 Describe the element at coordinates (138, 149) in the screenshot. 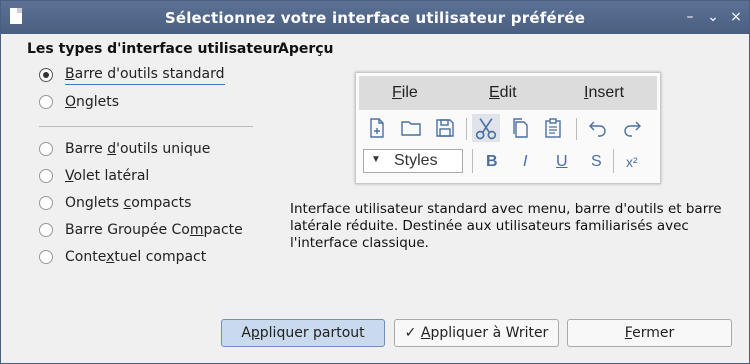

I see `radio-label: Barre d'outils unique` at that location.